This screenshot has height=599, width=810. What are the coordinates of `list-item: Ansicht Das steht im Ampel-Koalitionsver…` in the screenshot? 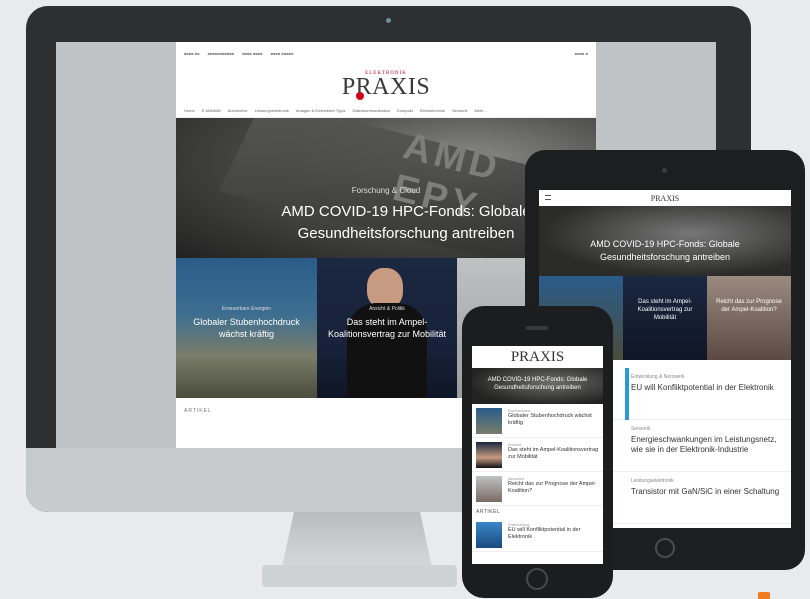 It's located at (537, 455).